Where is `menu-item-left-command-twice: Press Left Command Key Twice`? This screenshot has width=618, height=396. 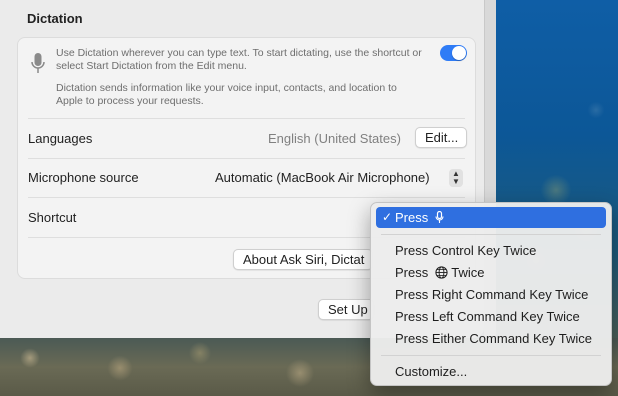
menu-item-left-command-twice: Press Left Command Key Twice is located at coordinates (491, 316).